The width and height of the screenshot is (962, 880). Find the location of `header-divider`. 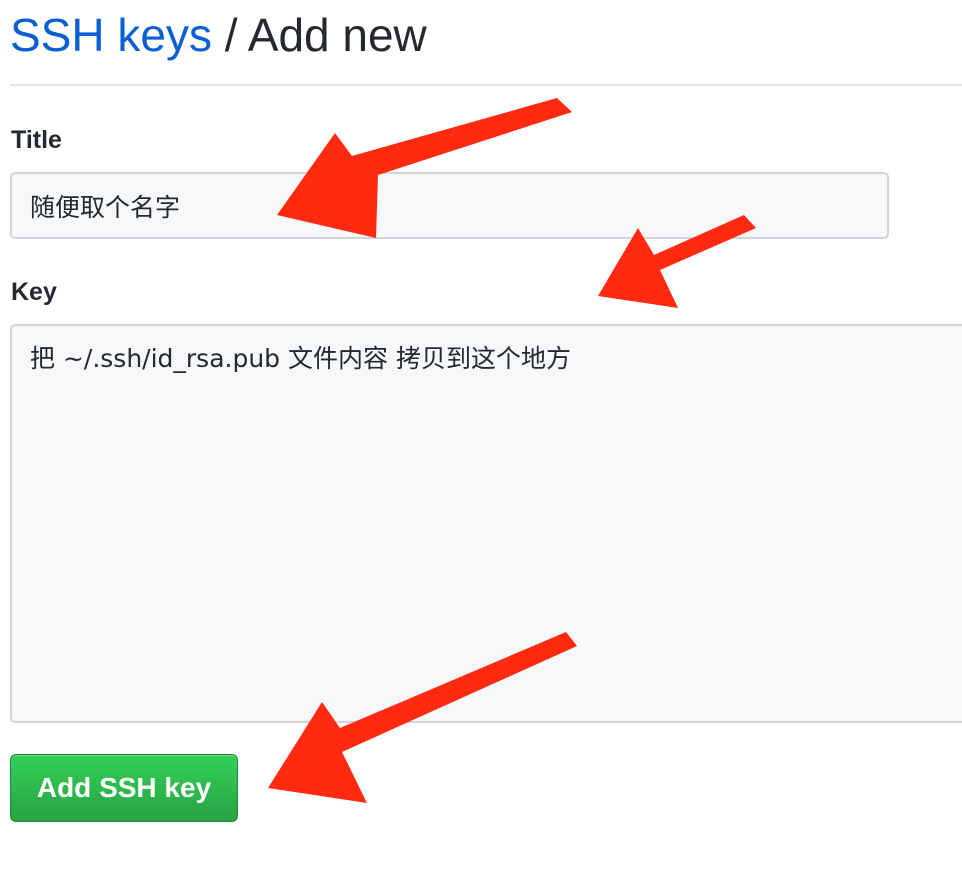

header-divider is located at coordinates (486, 85).